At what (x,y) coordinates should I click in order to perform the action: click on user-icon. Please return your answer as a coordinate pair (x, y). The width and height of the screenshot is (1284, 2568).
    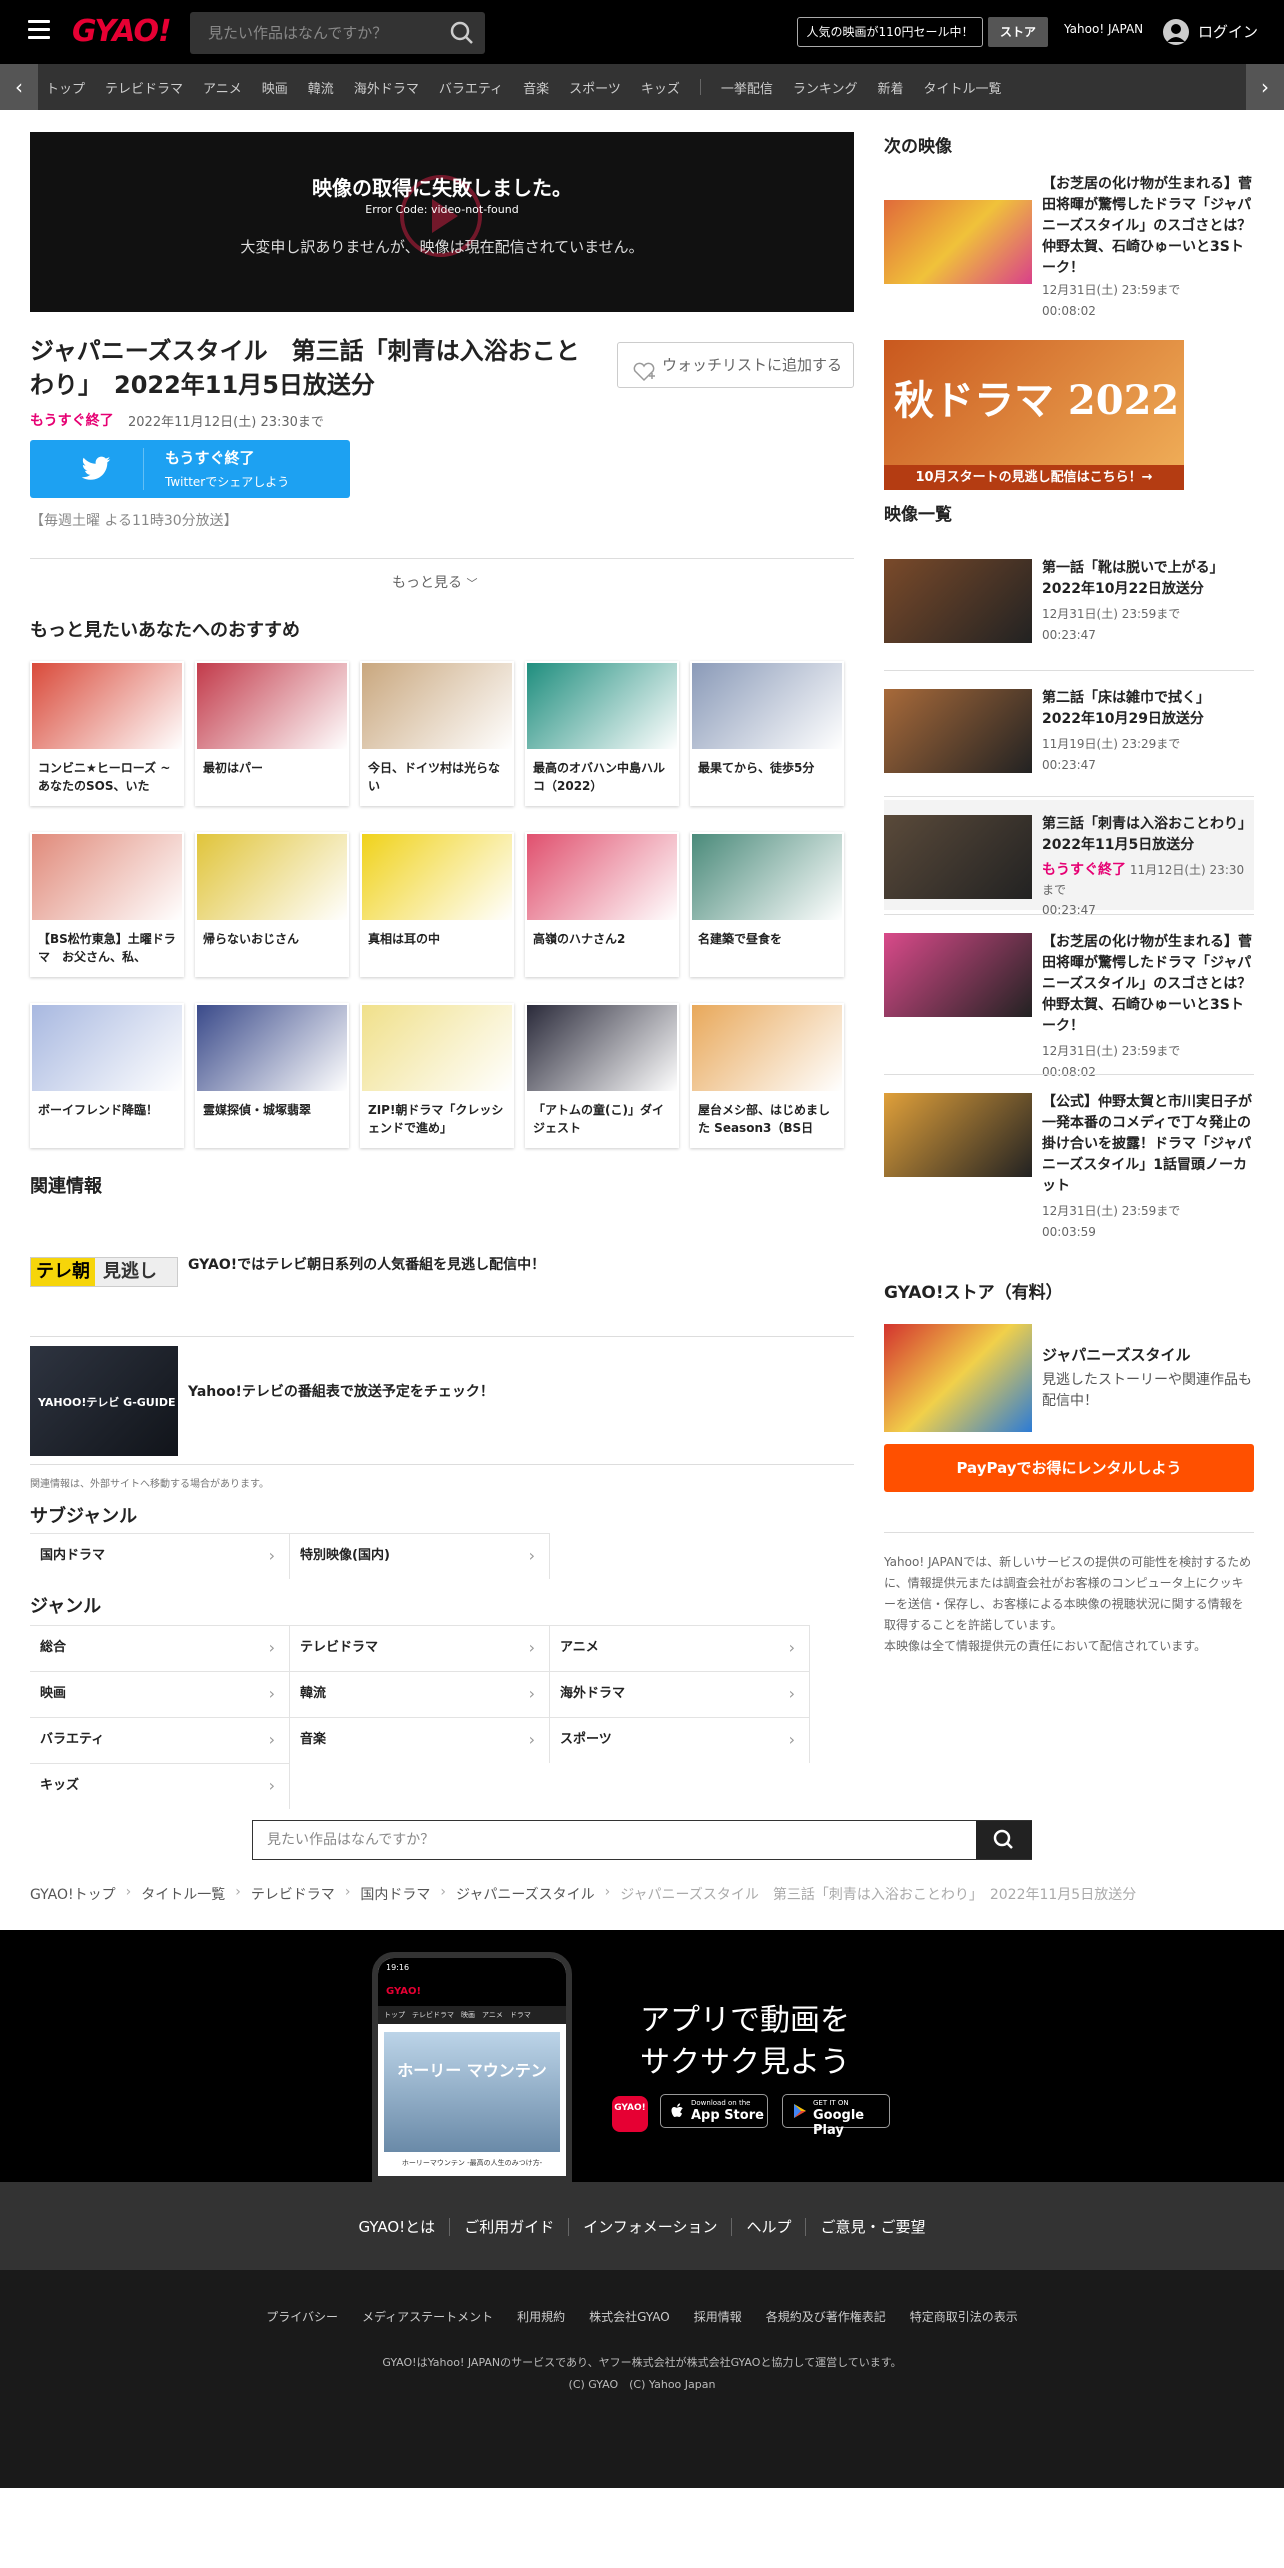
    Looking at the image, I should click on (1176, 32).